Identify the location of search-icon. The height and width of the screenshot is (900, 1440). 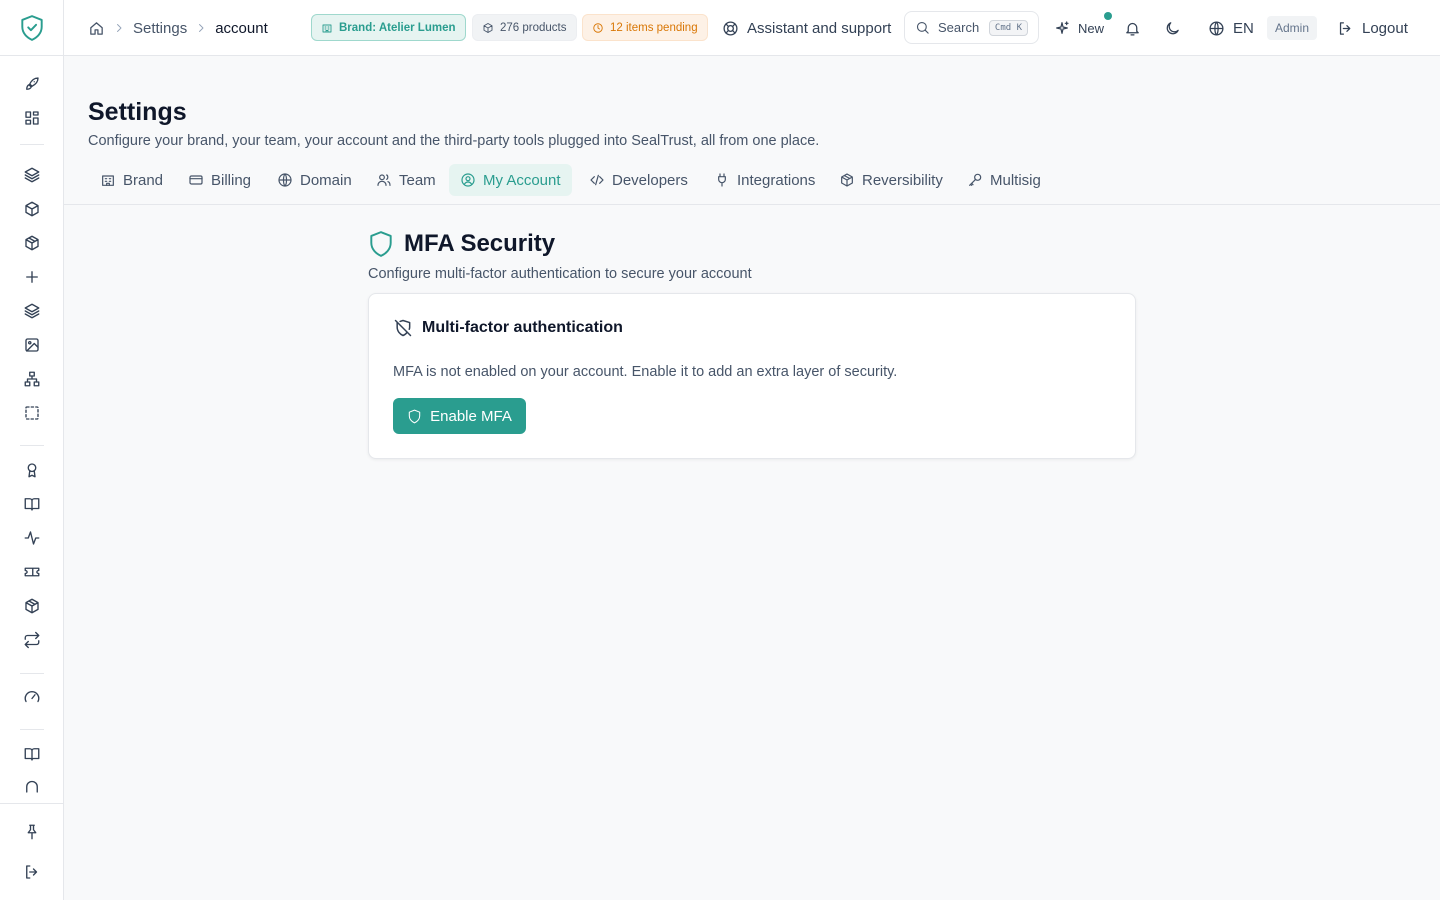
(922, 27).